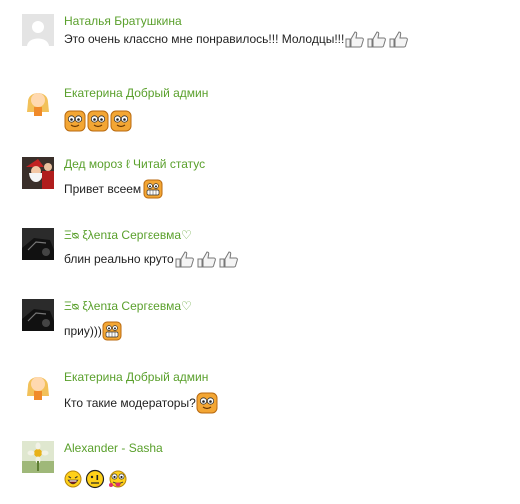 The height and width of the screenshot is (504, 520). What do you see at coordinates (118, 479) in the screenshot?
I see `tongue-smiley-icon` at bounding box center [118, 479].